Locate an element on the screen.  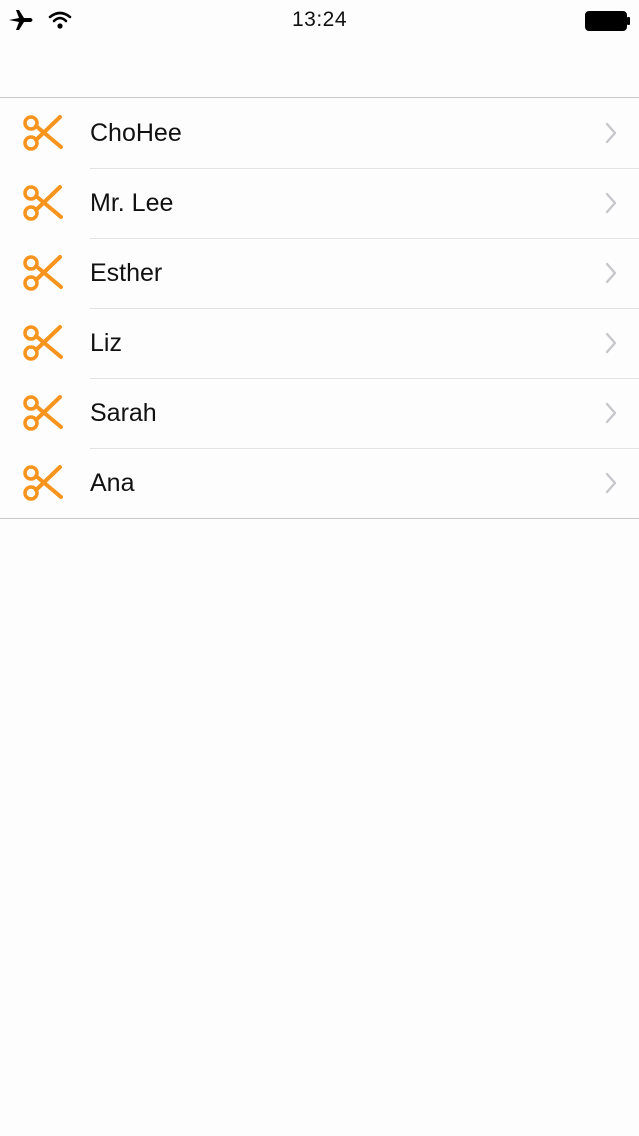
list-item-label: Esther is located at coordinates (126, 273).